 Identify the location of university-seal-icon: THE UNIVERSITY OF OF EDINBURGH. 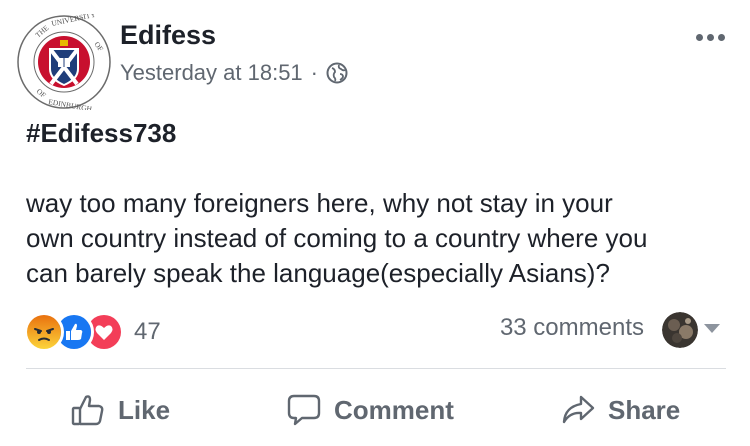
(64, 62).